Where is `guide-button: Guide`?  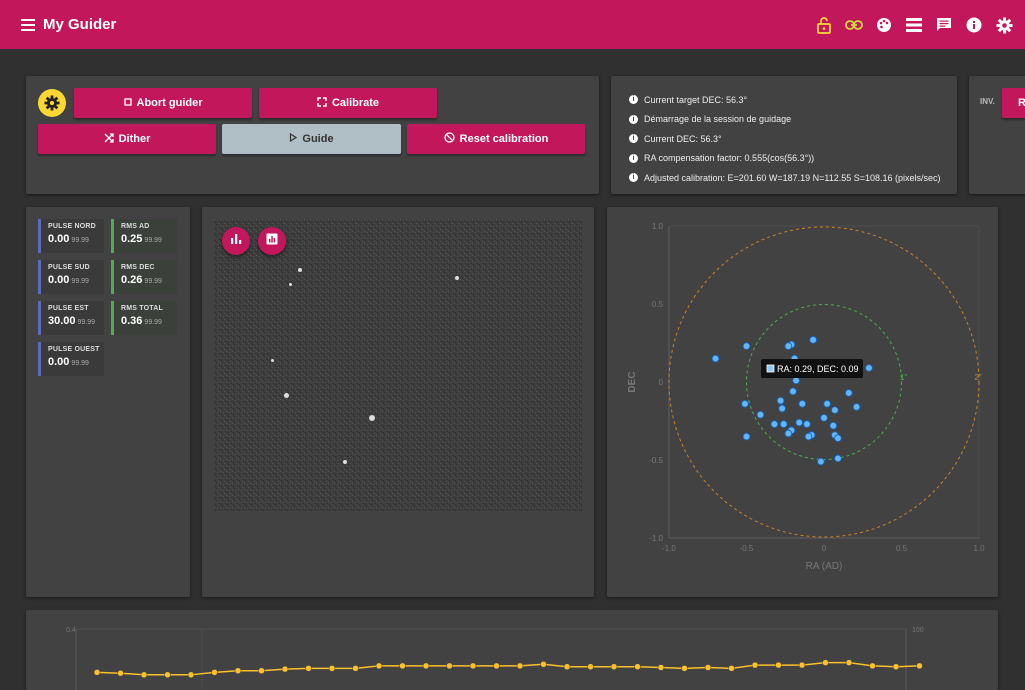
guide-button: Guide is located at coordinates (311, 139).